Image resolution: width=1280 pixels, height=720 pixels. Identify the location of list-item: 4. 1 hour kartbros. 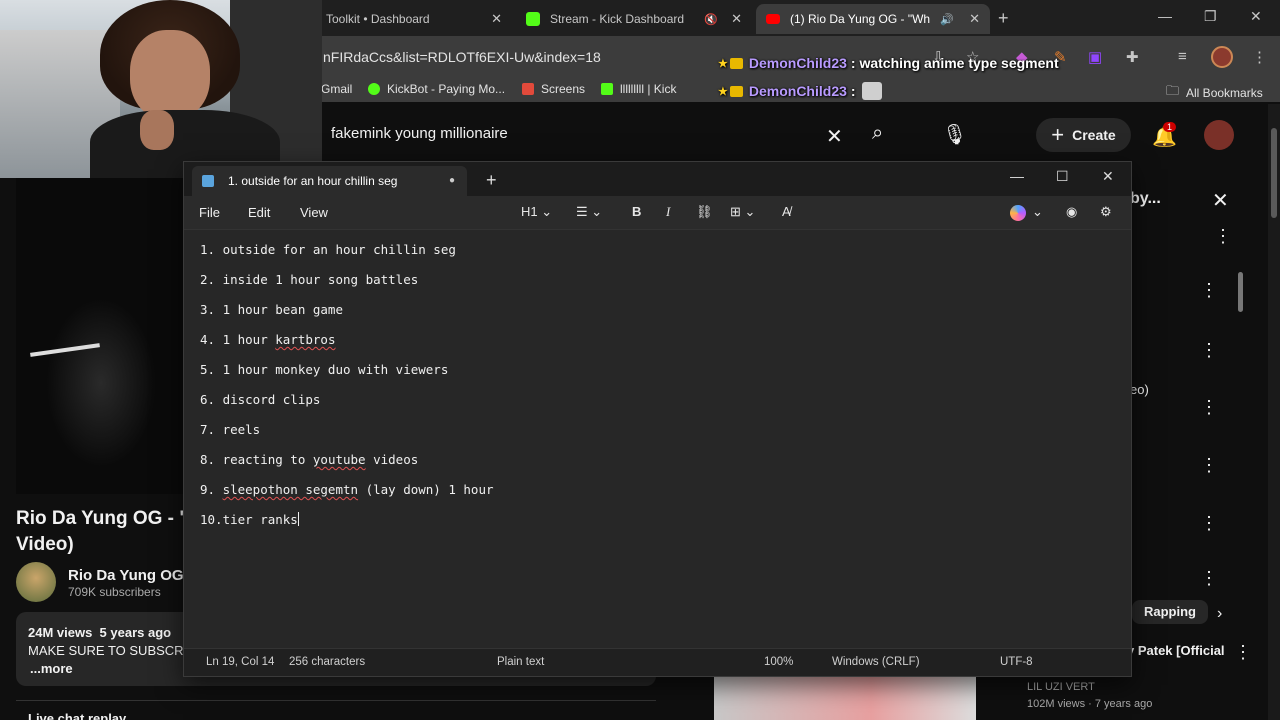
(657, 347).